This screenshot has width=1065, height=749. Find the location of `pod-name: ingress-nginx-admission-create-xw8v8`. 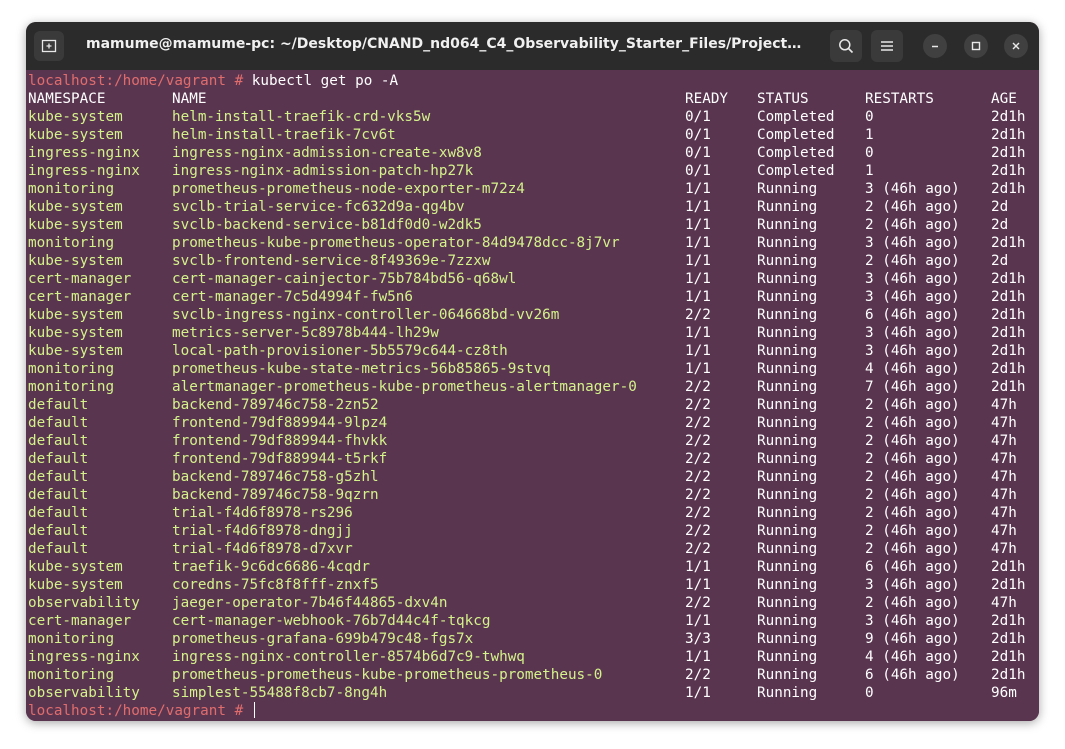

pod-name: ingress-nginx-admission-create-xw8v8 is located at coordinates (327, 153).